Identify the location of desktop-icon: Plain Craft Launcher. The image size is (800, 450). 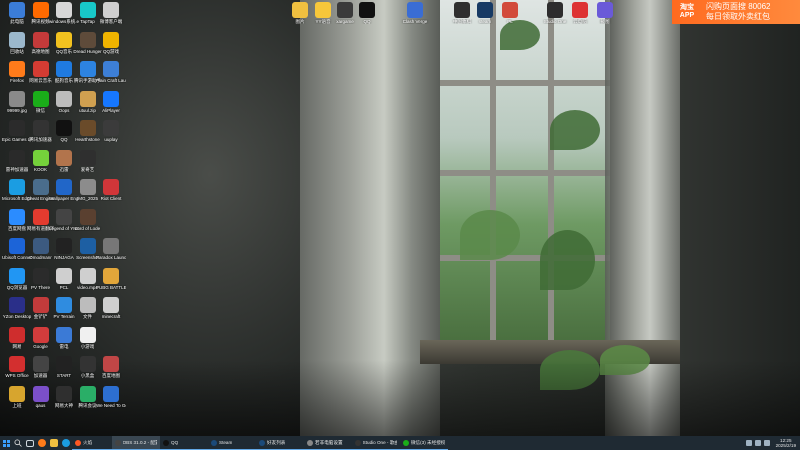
(111, 72).